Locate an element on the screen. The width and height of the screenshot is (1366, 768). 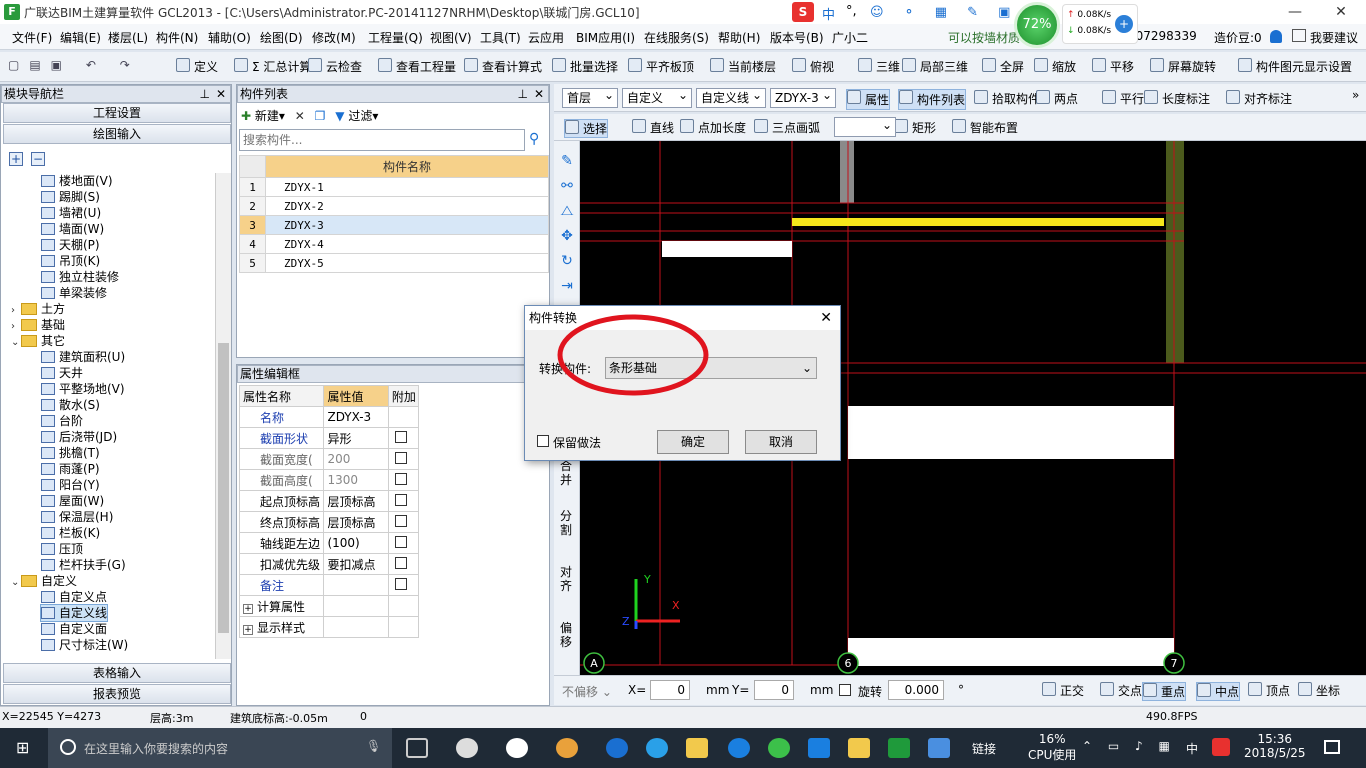
tree-item: 雨蓬(P) is located at coordinates (70, 469).